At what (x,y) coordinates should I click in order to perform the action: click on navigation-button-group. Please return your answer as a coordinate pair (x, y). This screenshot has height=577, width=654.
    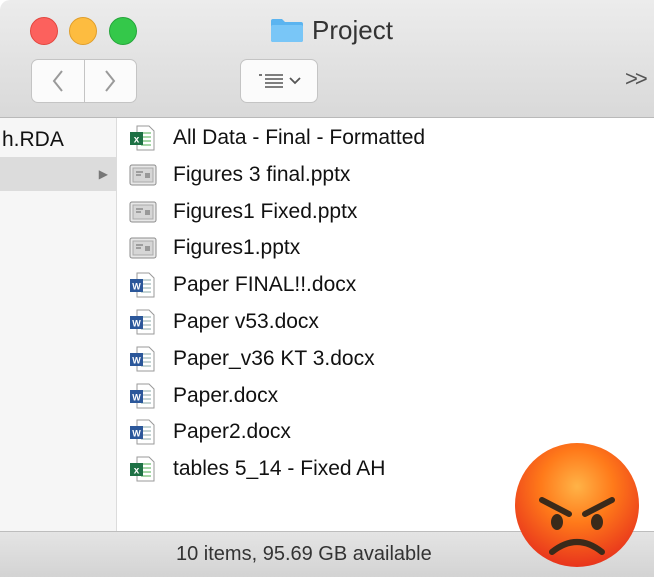
    Looking at the image, I should click on (84, 81).